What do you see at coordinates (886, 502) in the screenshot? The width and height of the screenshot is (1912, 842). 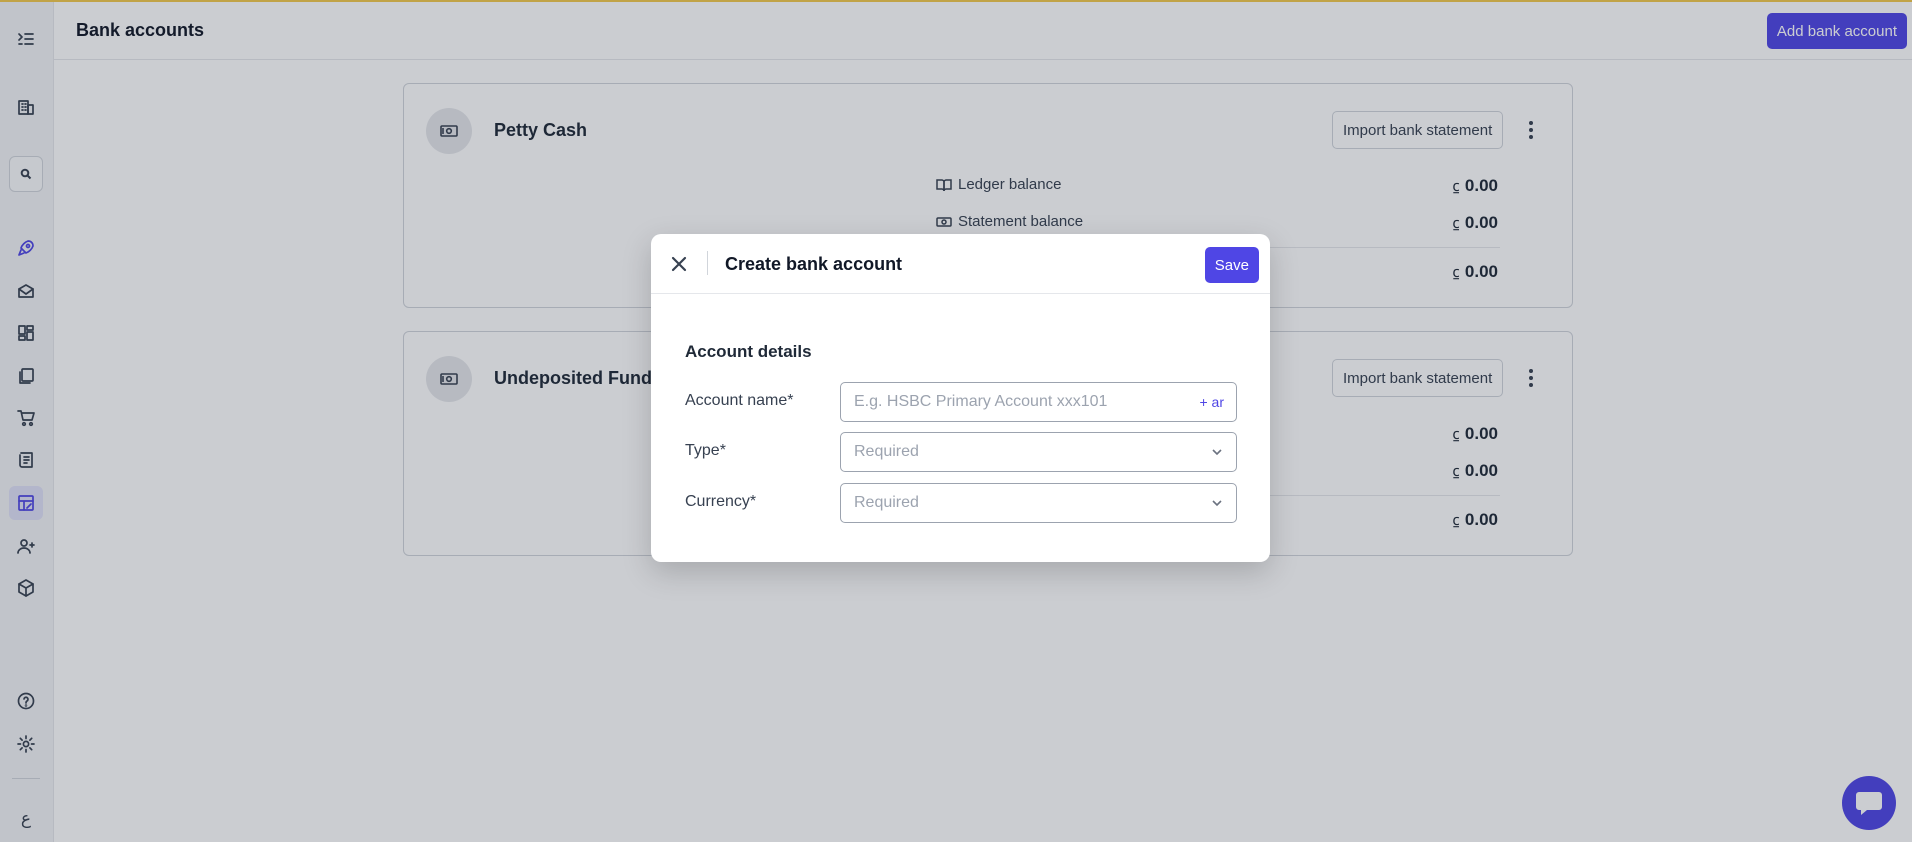 I see `currency-placeholder: Required` at bounding box center [886, 502].